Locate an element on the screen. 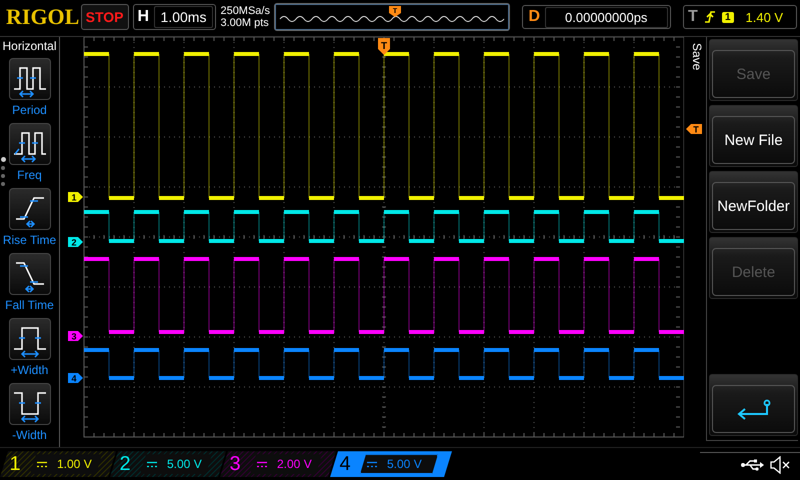  timebase-panel: H 1.00ms is located at coordinates (174, 17).